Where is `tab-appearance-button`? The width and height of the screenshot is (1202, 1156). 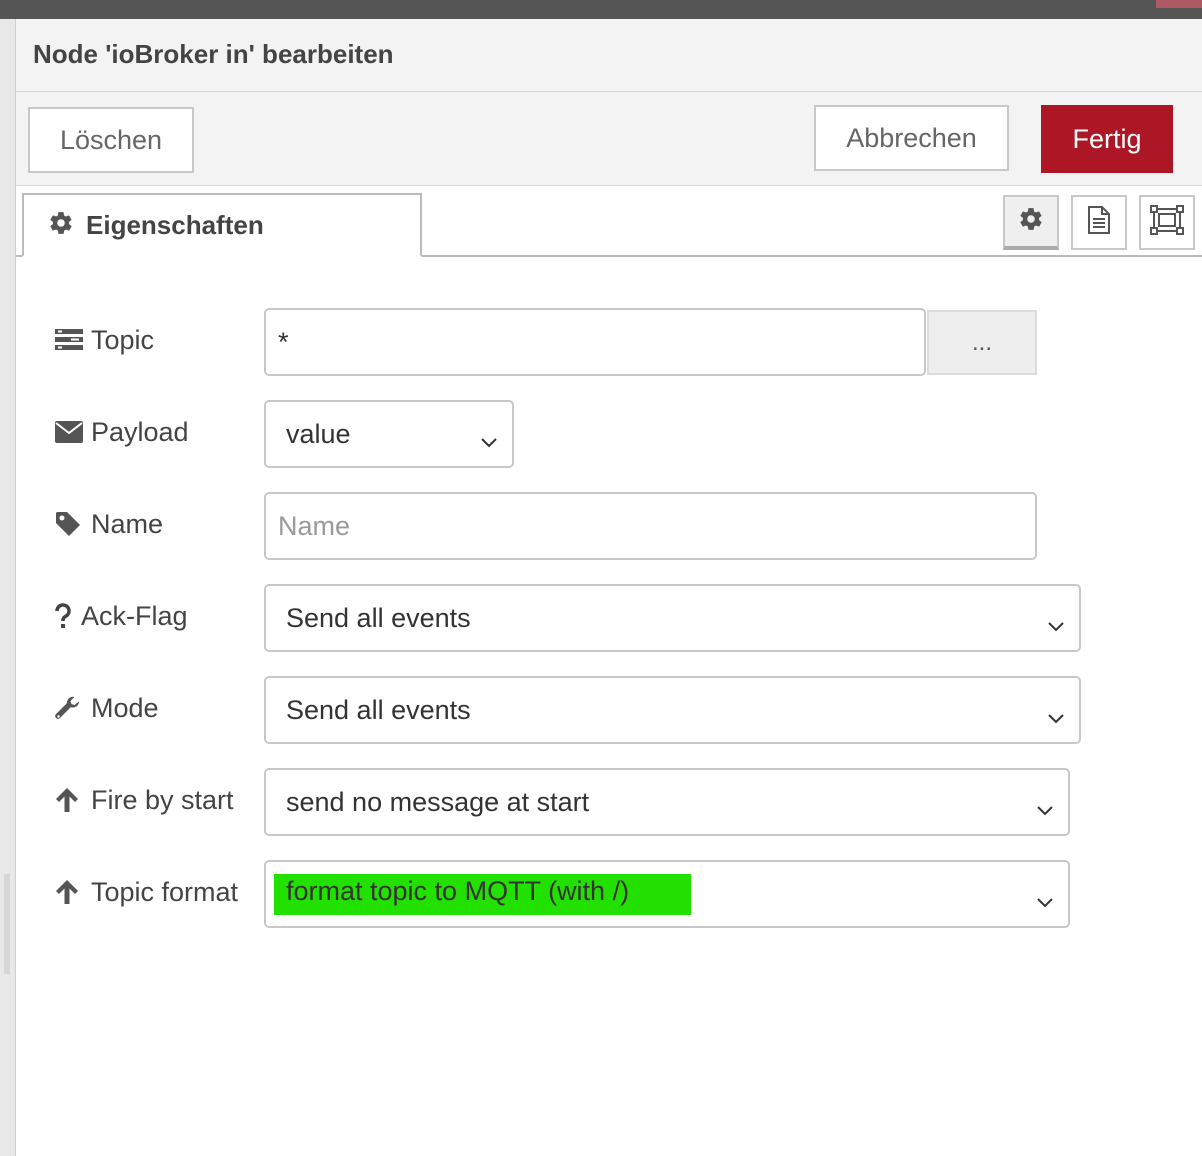
tab-appearance-button is located at coordinates (1167, 222).